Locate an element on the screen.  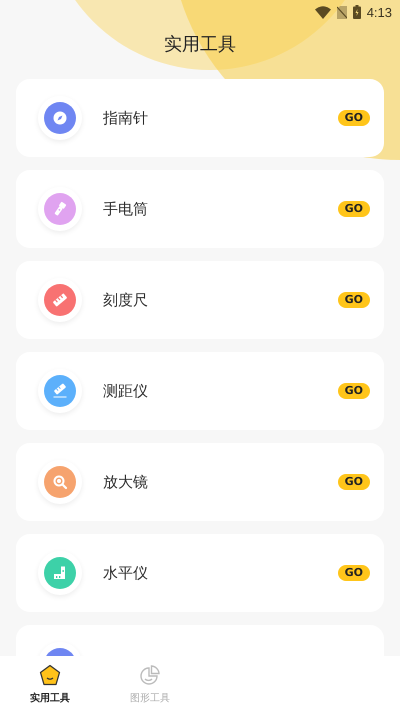
clock: 4:13 is located at coordinates (379, 12).